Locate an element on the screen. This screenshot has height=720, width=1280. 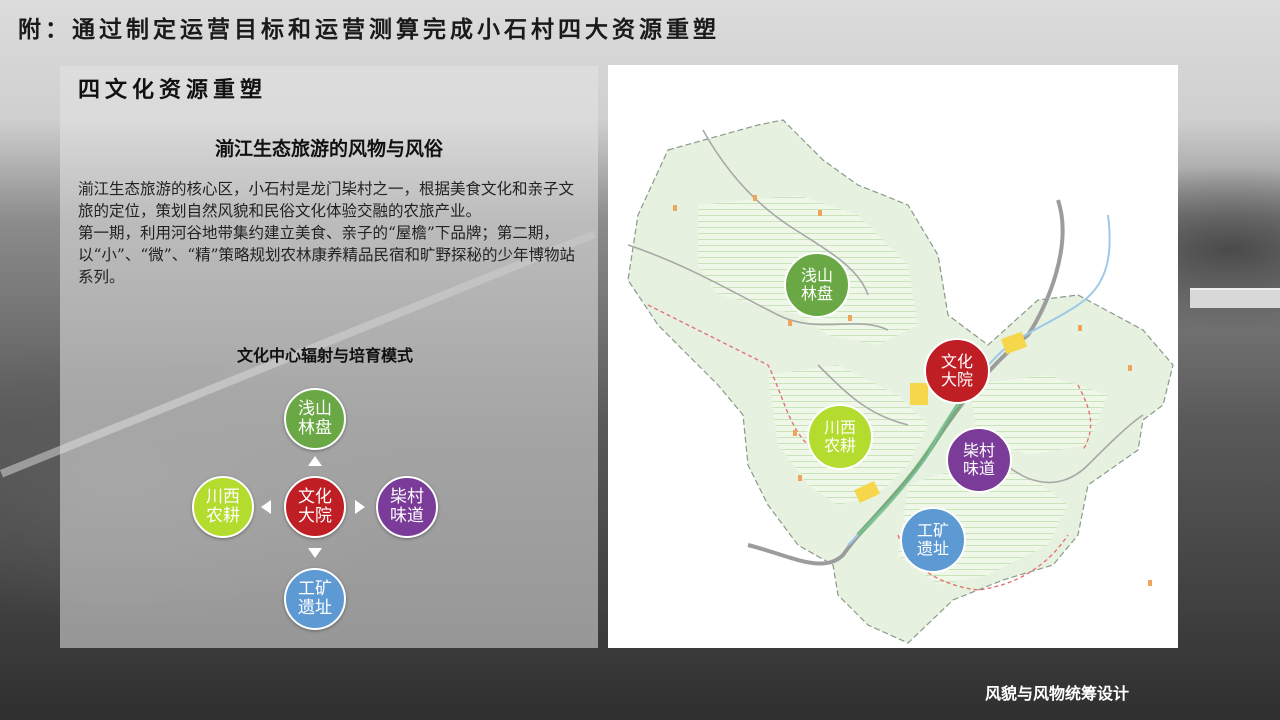
diagram-node-forest: 浅山林盘 is located at coordinates (315, 419).